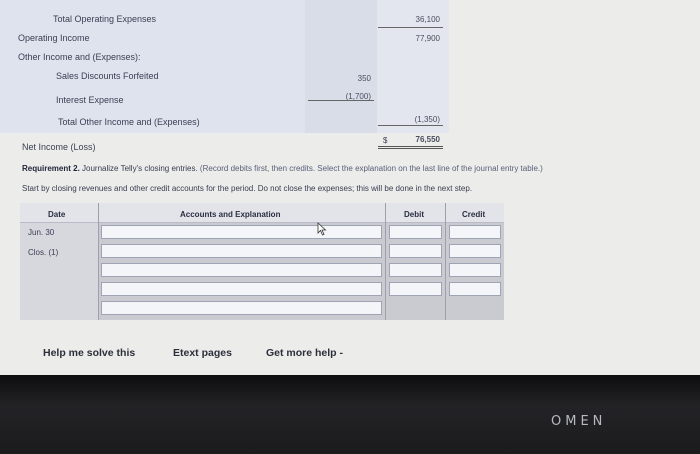  What do you see at coordinates (54, 38) in the screenshot?
I see `operating-income-label: Operating Income` at bounding box center [54, 38].